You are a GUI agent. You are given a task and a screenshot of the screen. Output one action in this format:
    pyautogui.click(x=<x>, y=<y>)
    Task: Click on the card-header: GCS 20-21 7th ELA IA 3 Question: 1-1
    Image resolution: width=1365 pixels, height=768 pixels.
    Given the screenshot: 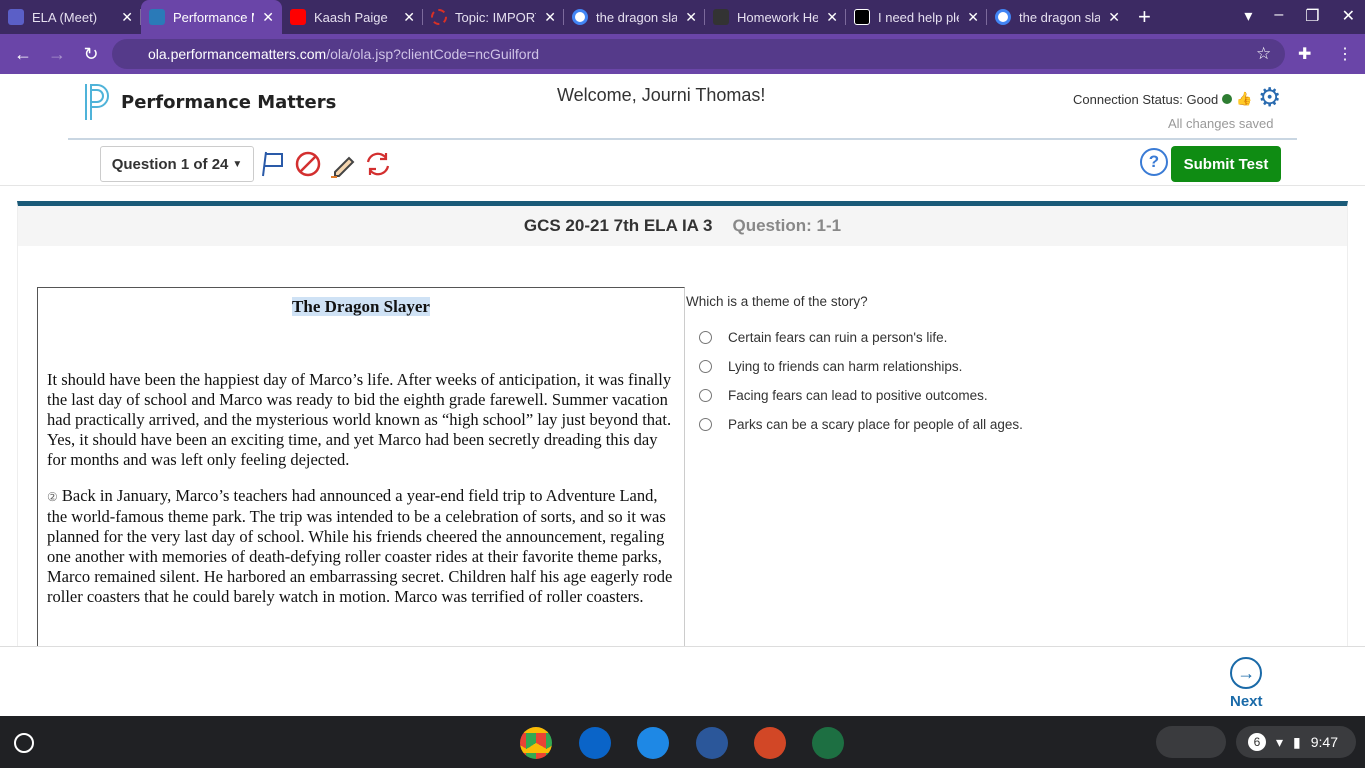 What is the action you would take?
    pyautogui.click(x=682, y=226)
    